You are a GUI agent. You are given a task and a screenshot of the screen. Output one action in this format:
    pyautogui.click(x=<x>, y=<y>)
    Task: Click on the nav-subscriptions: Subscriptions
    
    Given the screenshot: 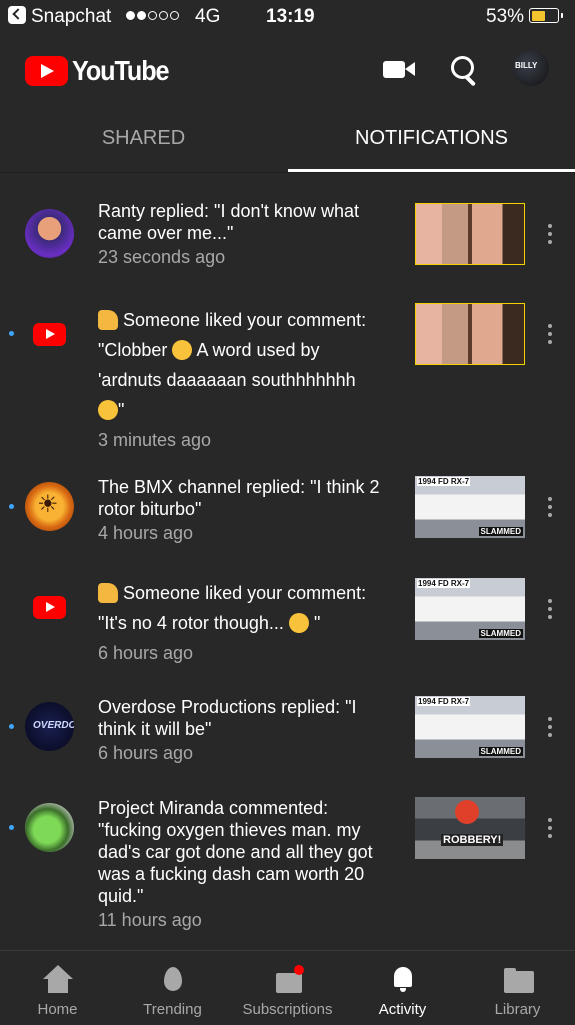 What is the action you would take?
    pyautogui.click(x=287, y=988)
    